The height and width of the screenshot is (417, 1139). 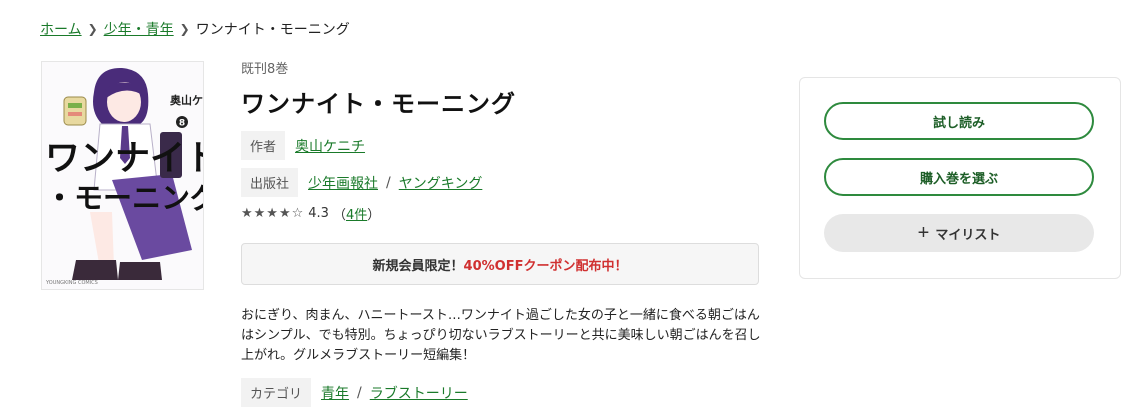 I want to click on breadcrumb: ホーム ❯ 少年・青年 ❯ ワンナイト・モーニング, so click(x=195, y=29).